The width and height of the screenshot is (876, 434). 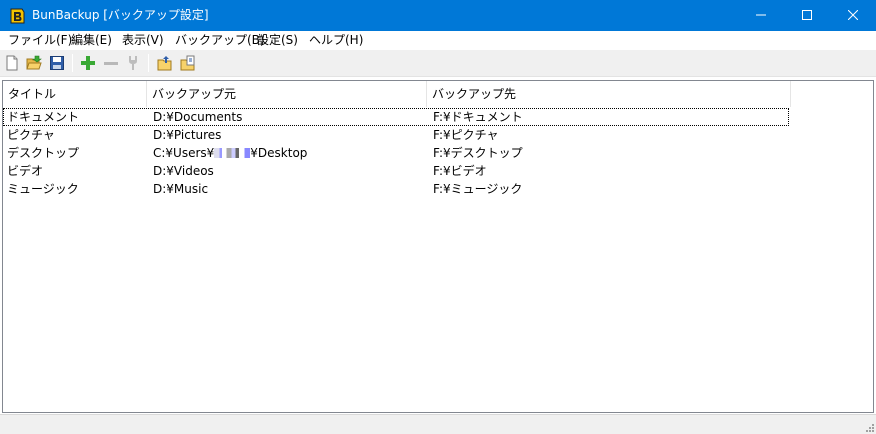 I want to click on item-destination: F:¥ピクチャ, so click(x=466, y=135).